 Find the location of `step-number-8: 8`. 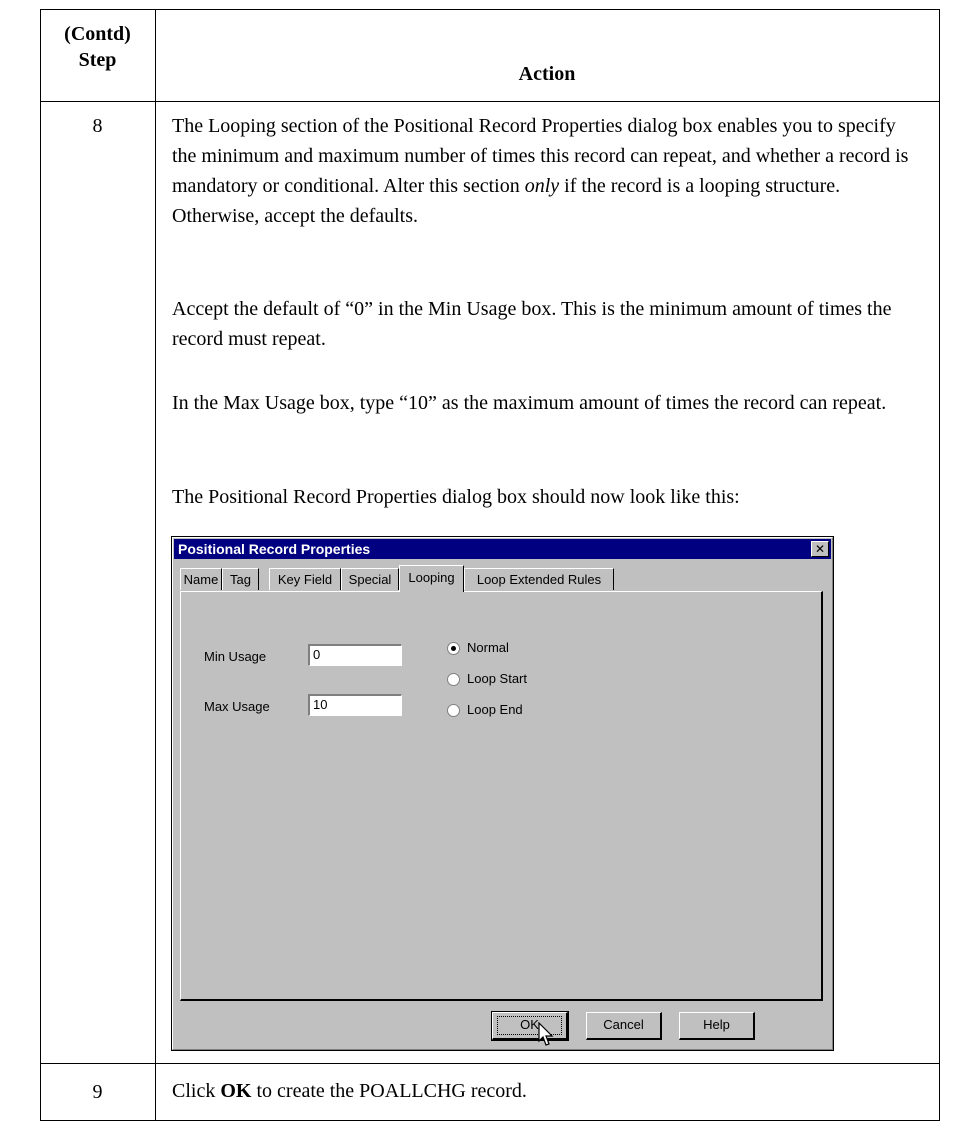

step-number-8: 8 is located at coordinates (97, 126).